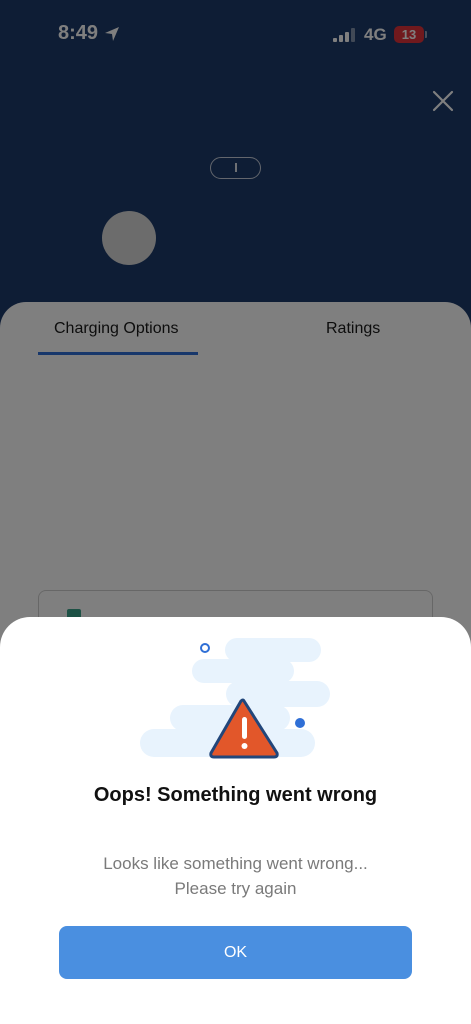 This screenshot has width=471, height=1024. I want to click on ok-button: OK, so click(235, 952).